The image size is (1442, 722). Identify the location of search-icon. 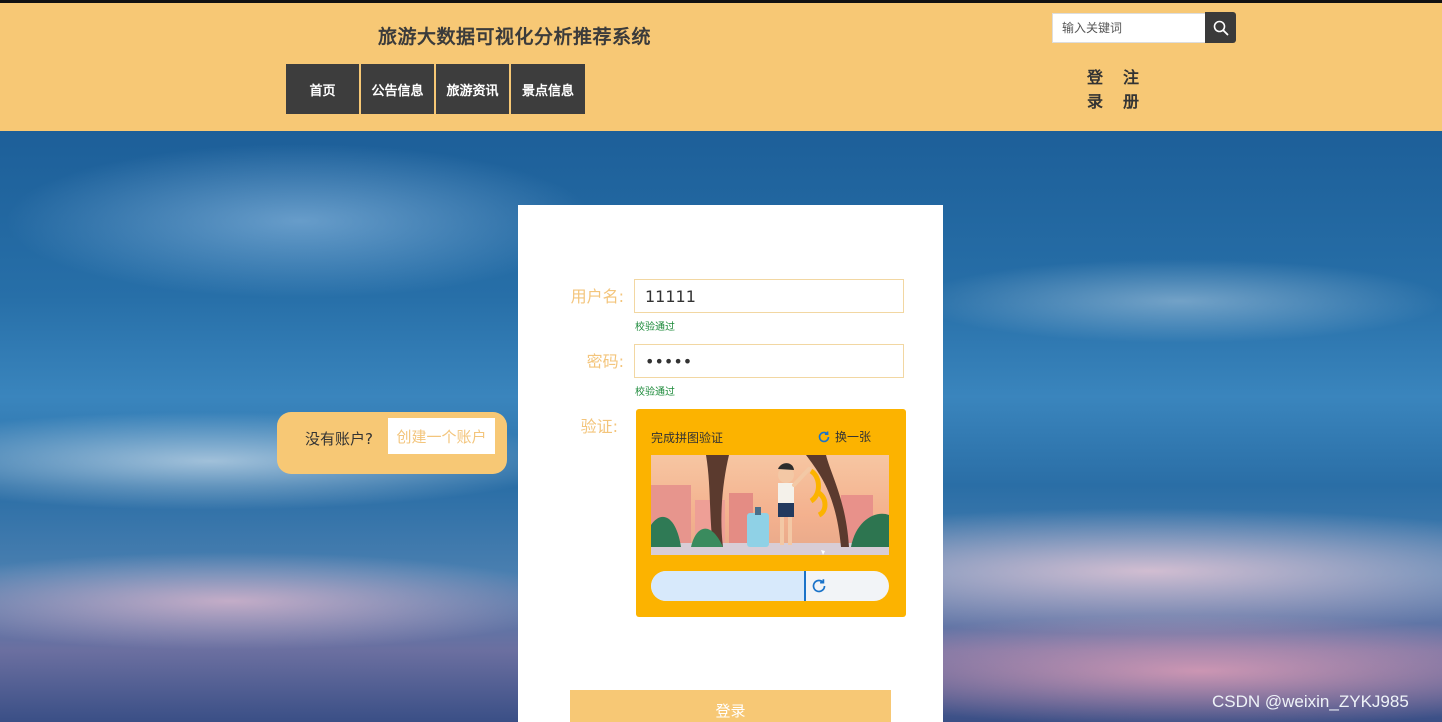
(1220, 27).